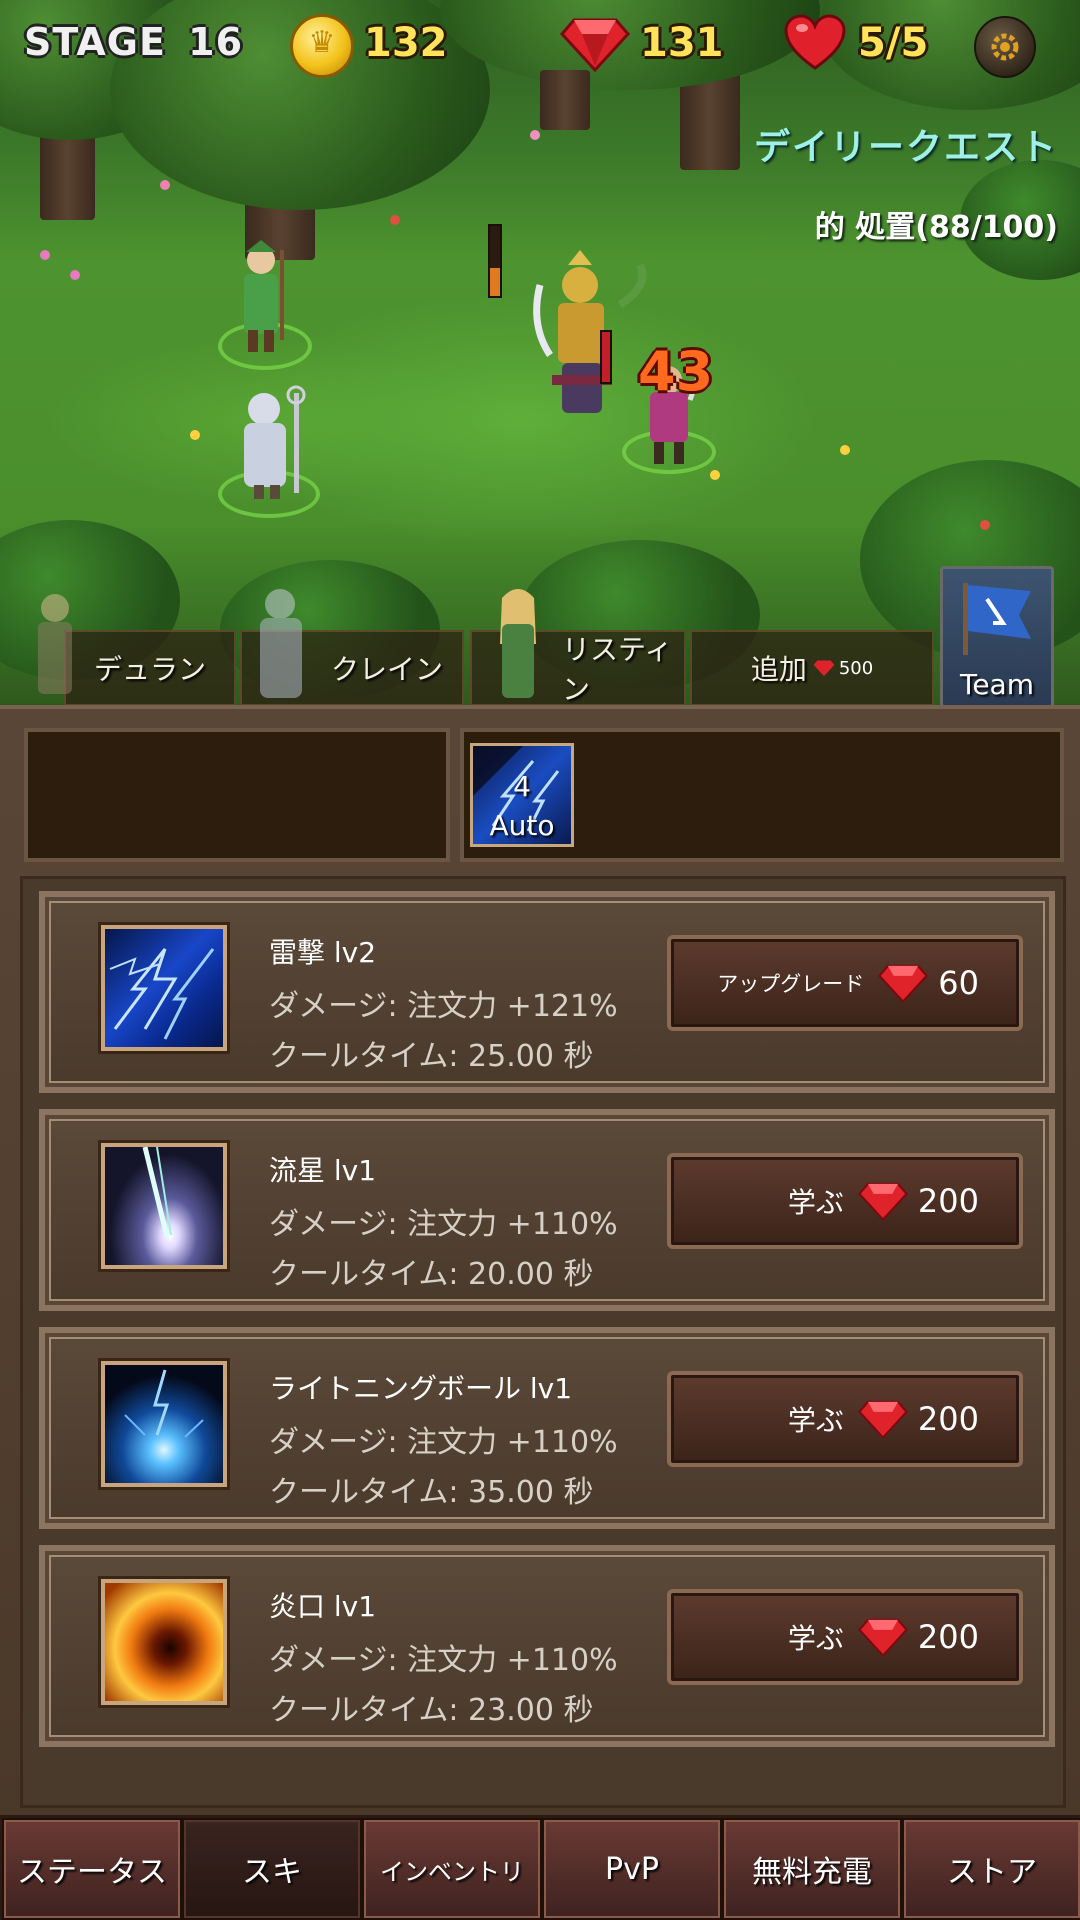 Image resolution: width=1080 pixels, height=1920 pixels. What do you see at coordinates (893, 43) in the screenshot?
I see `heart-count: 5/5` at bounding box center [893, 43].